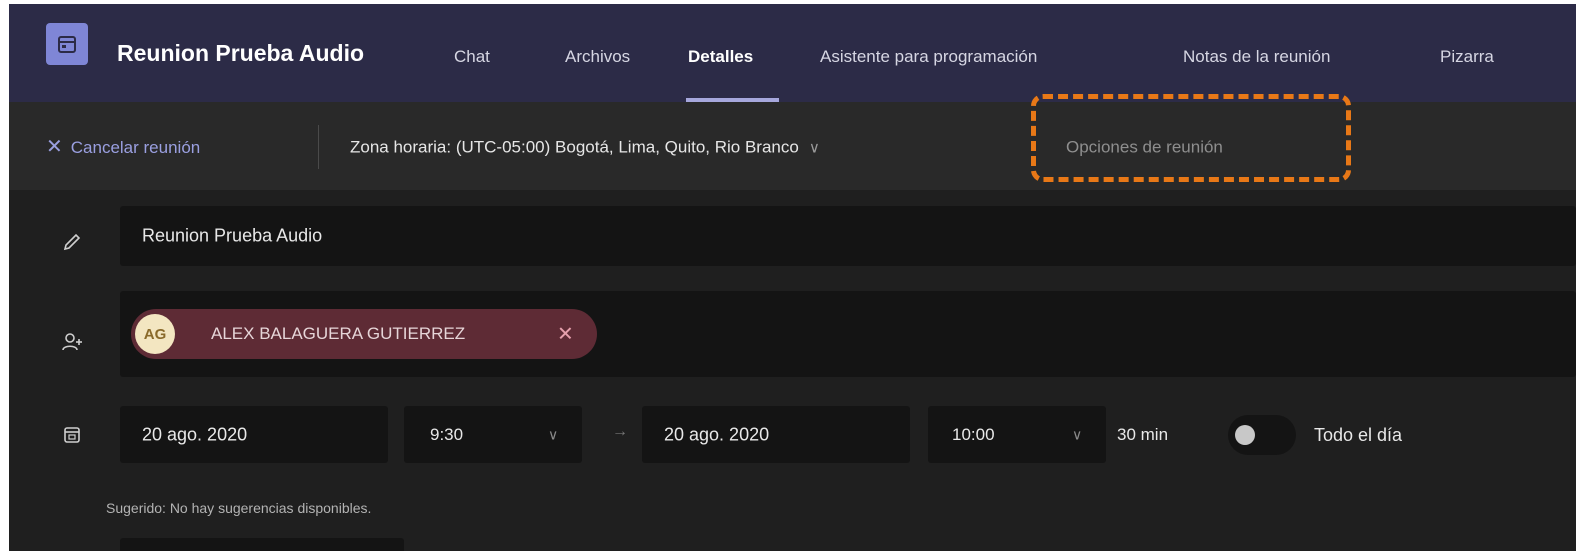 This screenshot has height=551, width=1576. I want to click on end-time-value: 10:00, so click(973, 434).